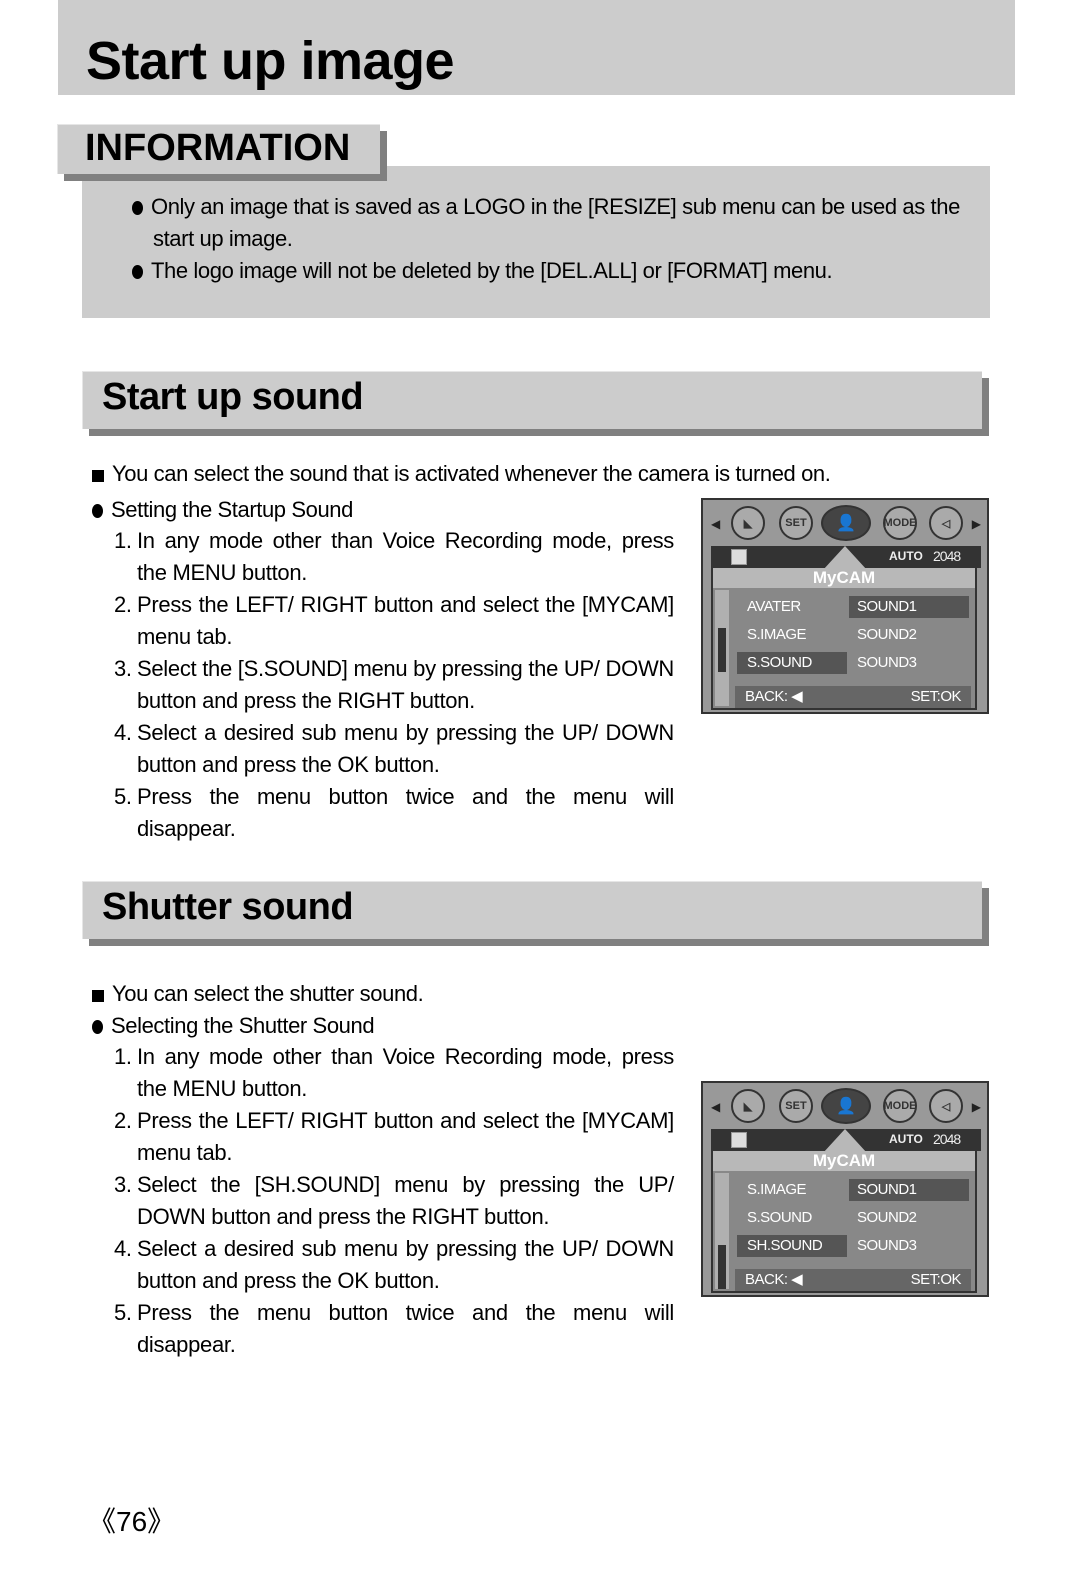 The image size is (1080, 1577). I want to click on page-number: 《76》, so click(132, 1521).